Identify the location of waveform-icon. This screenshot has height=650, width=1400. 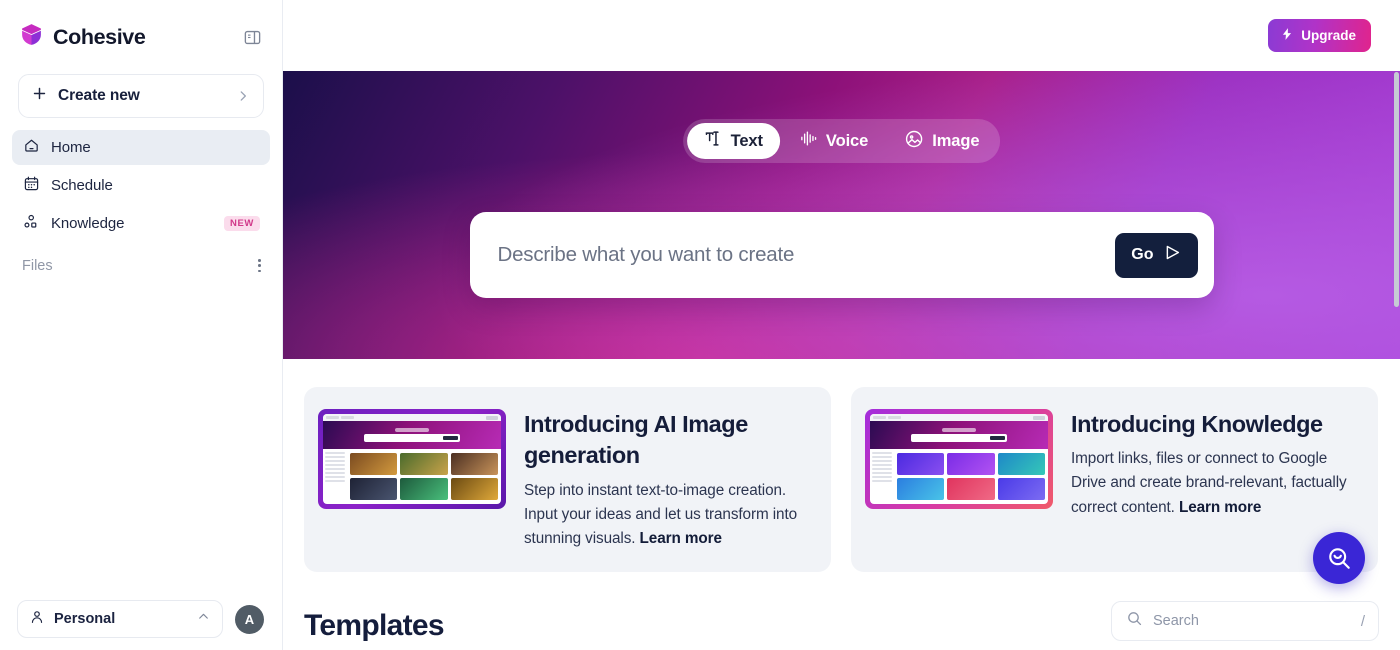
(808, 141).